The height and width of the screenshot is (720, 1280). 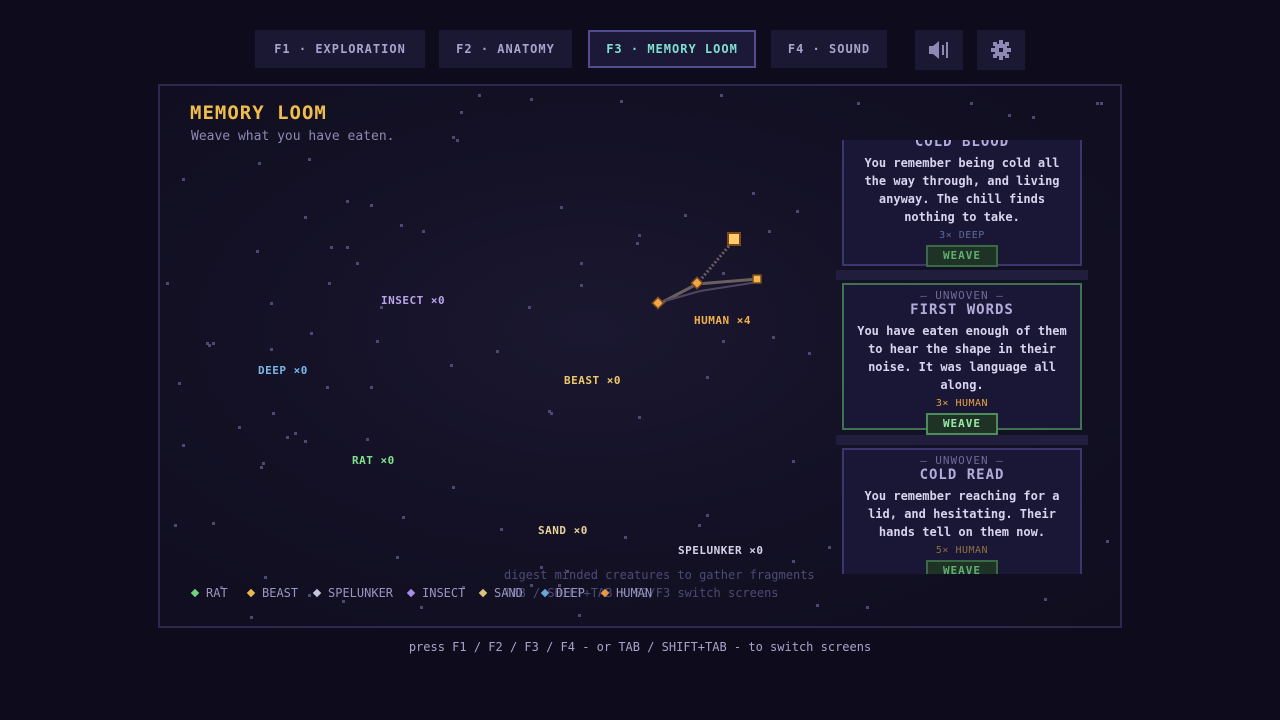 I want to click on memory-title: COLD BLOOD, so click(x=962, y=145).